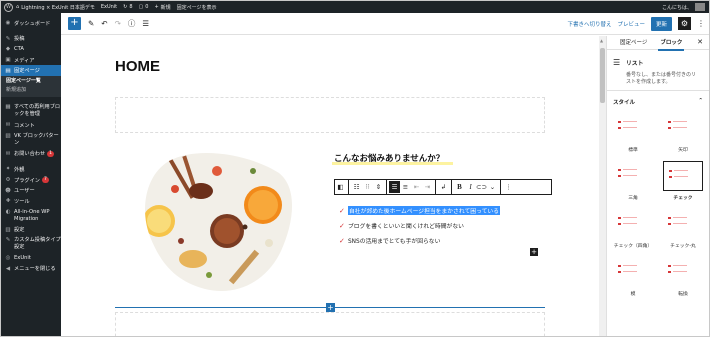  I want to click on style-option: 転換, so click(683, 277).